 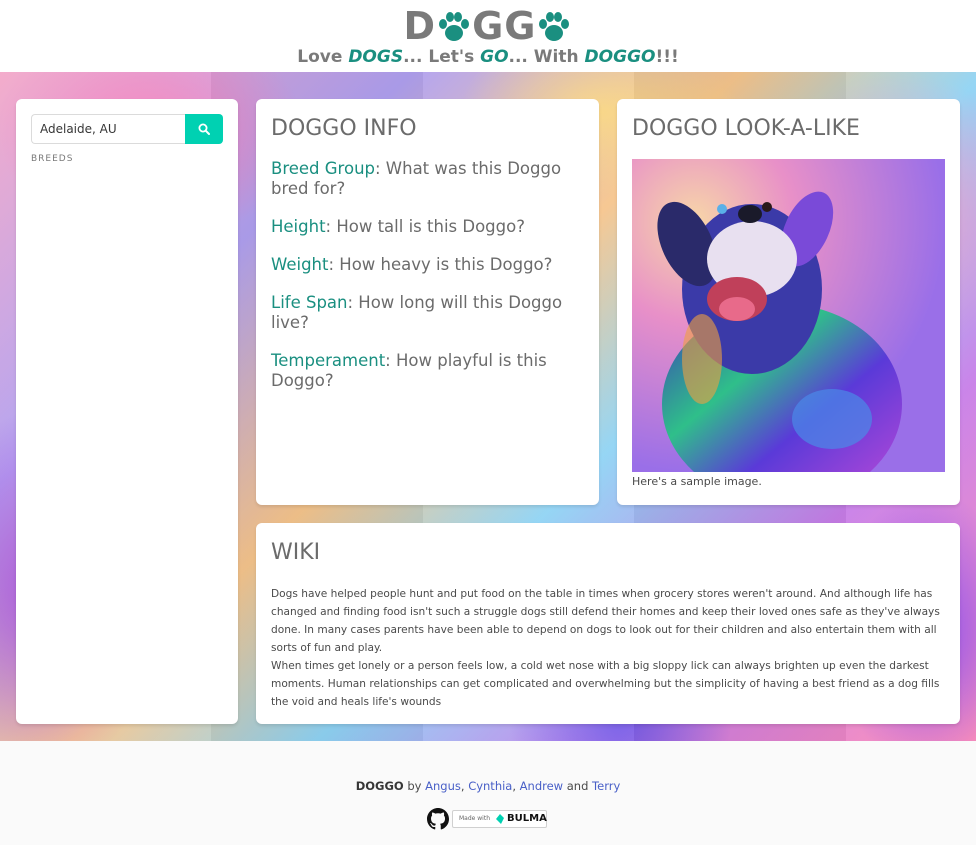 What do you see at coordinates (442, 57) in the screenshot?
I see `tagline-text: ... Let's` at bounding box center [442, 57].